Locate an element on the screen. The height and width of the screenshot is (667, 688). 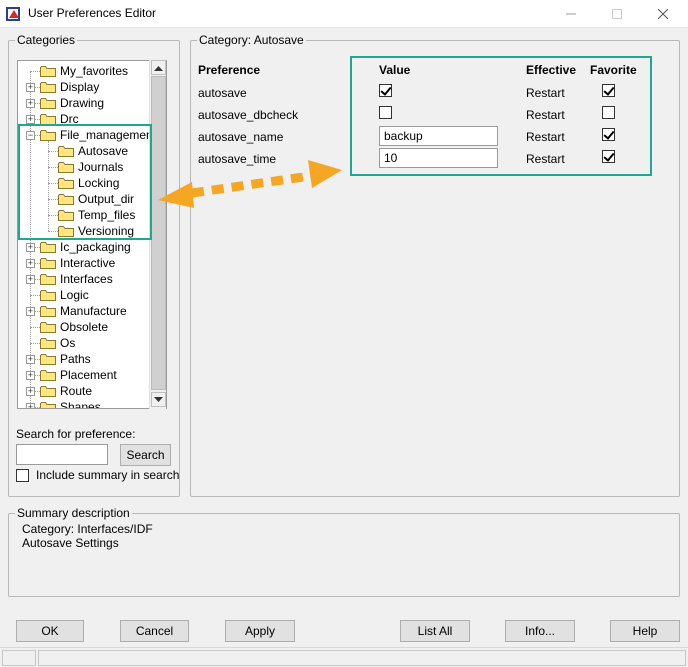
include-summary-checkbox is located at coordinates (22, 475).